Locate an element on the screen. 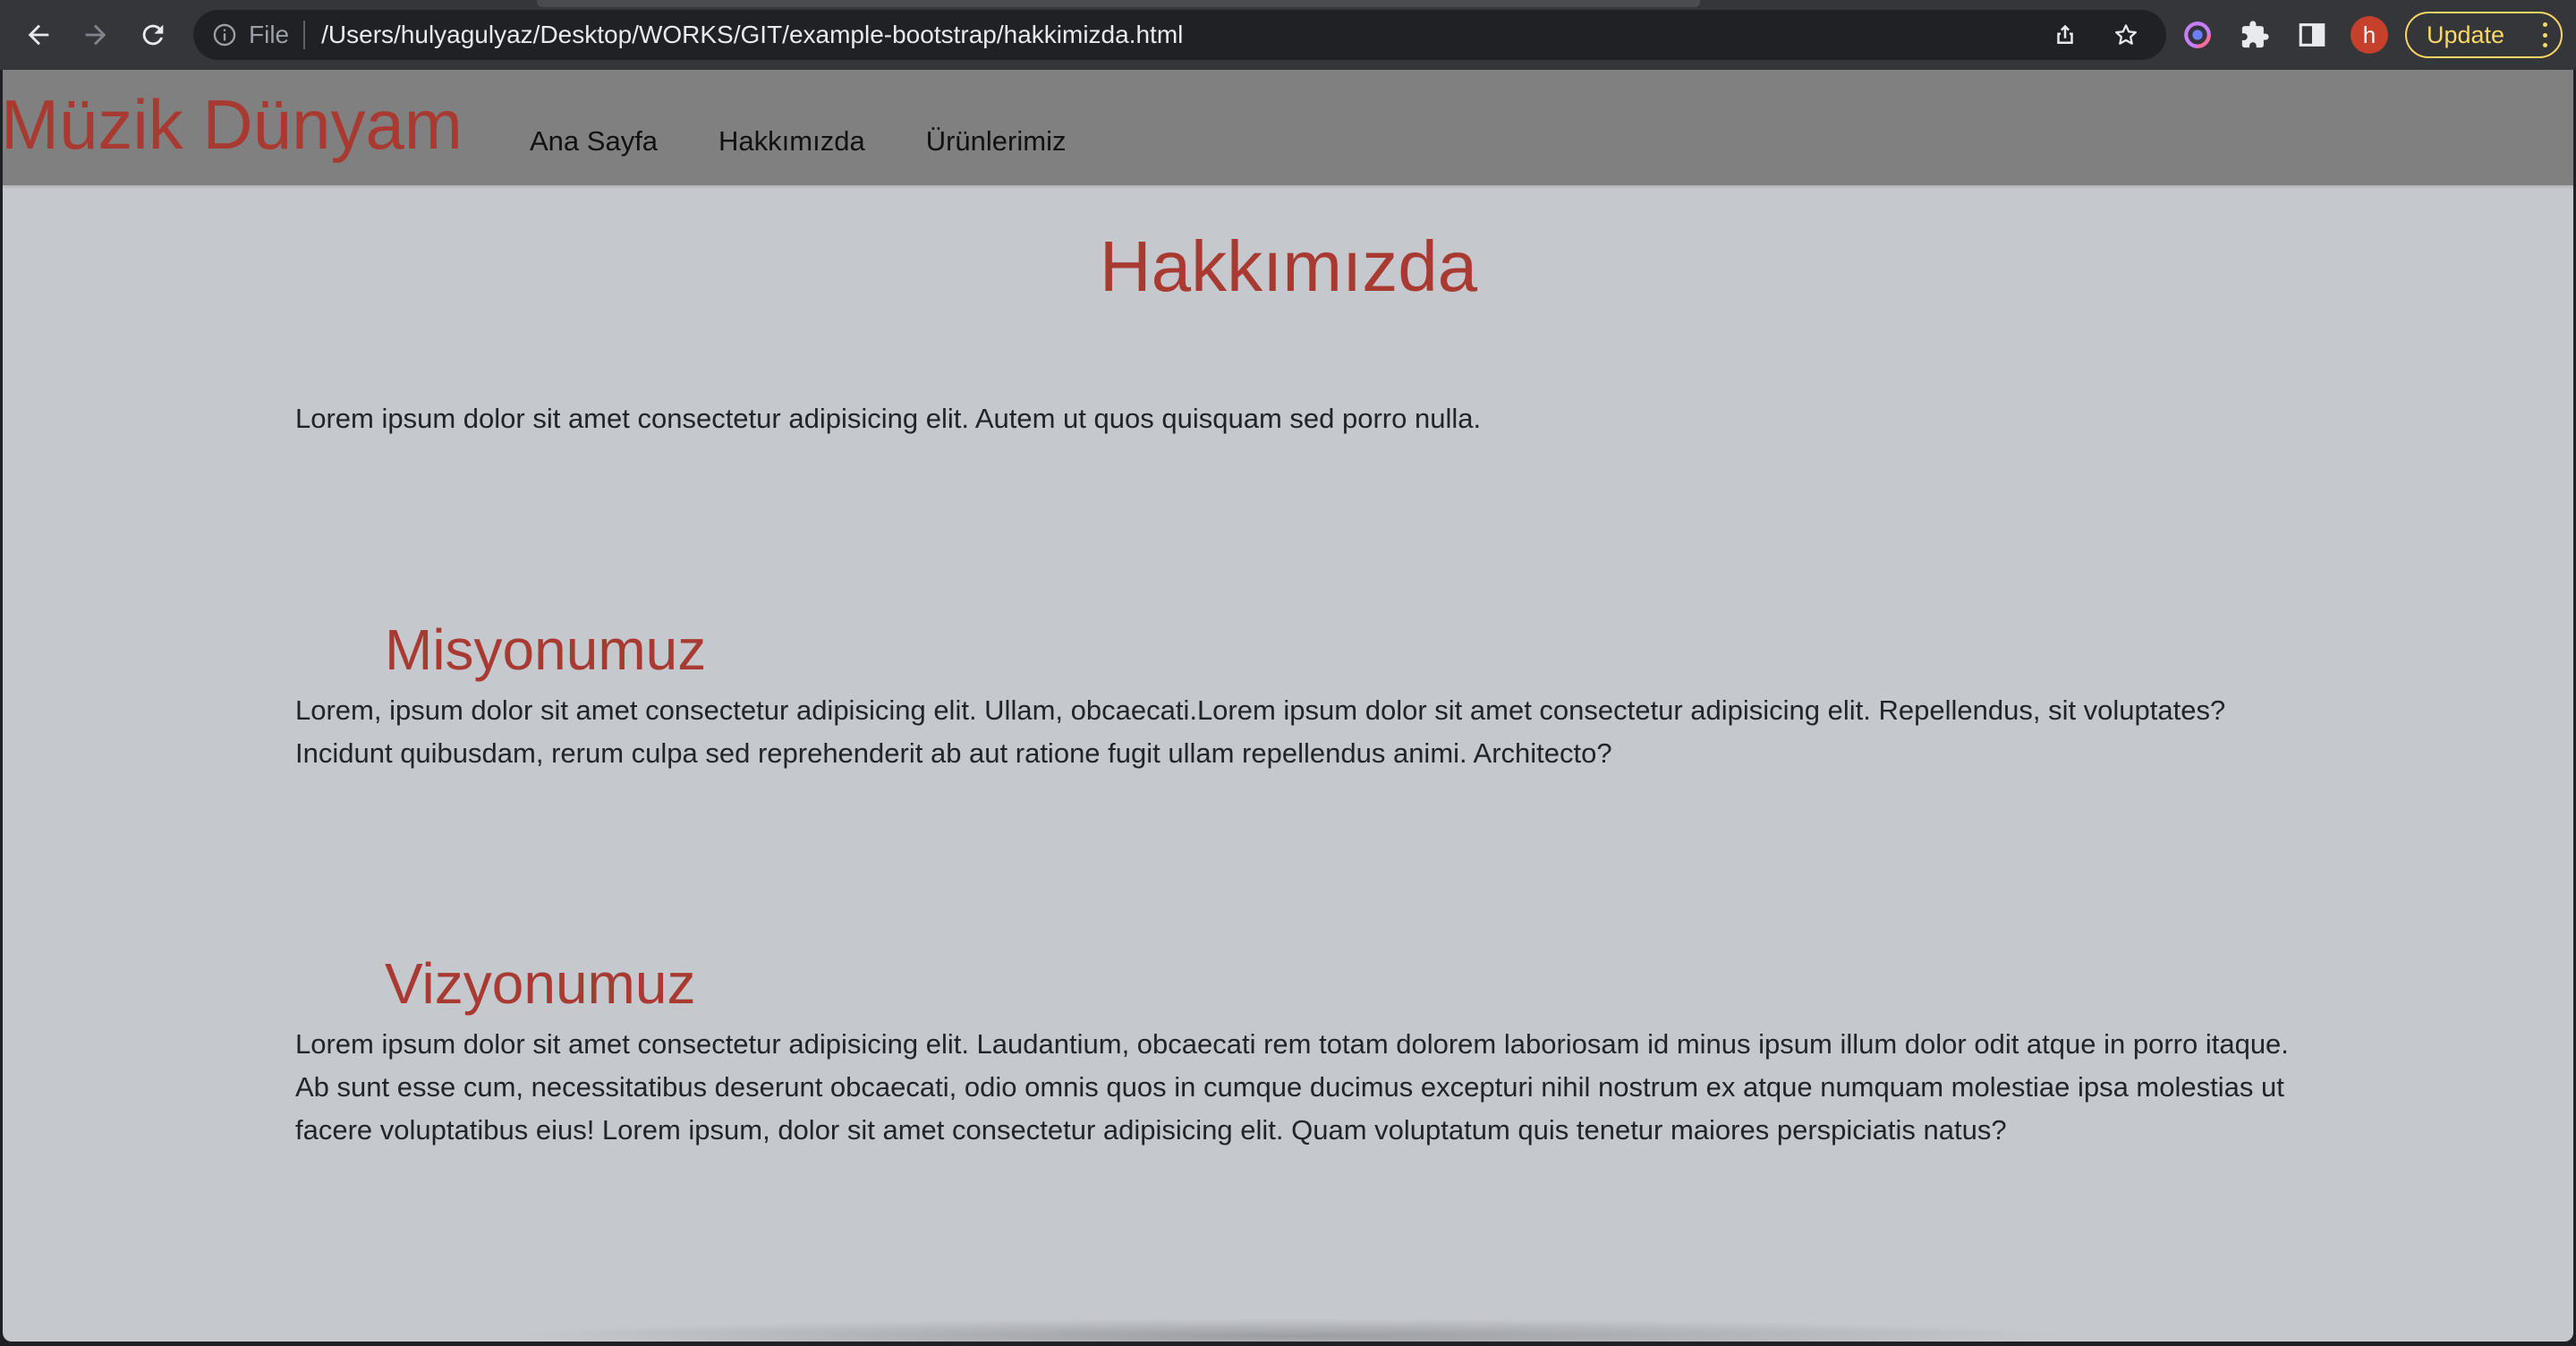 The width and height of the screenshot is (2576, 1346). info-icon is located at coordinates (224, 35).